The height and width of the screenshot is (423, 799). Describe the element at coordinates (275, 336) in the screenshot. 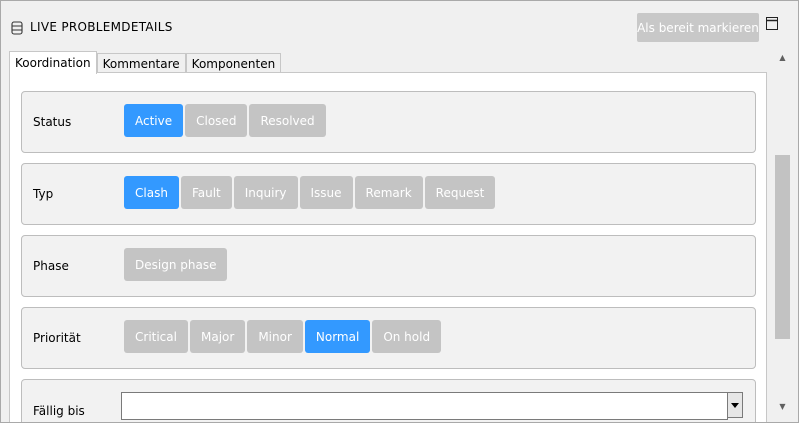

I see `prioritaet-option-minor: Minor` at that location.